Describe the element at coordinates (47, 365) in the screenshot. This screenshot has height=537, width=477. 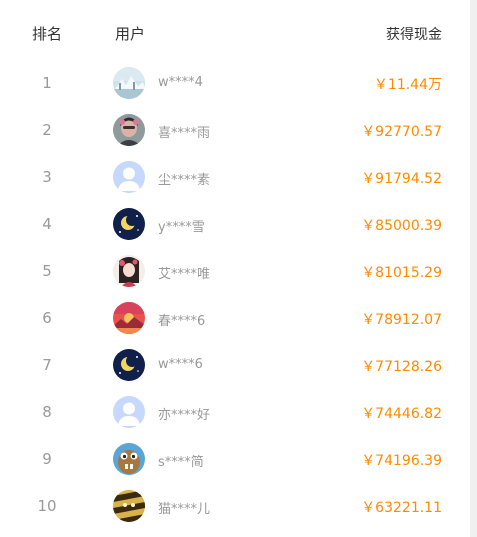
I see `rank-number: 7` at that location.